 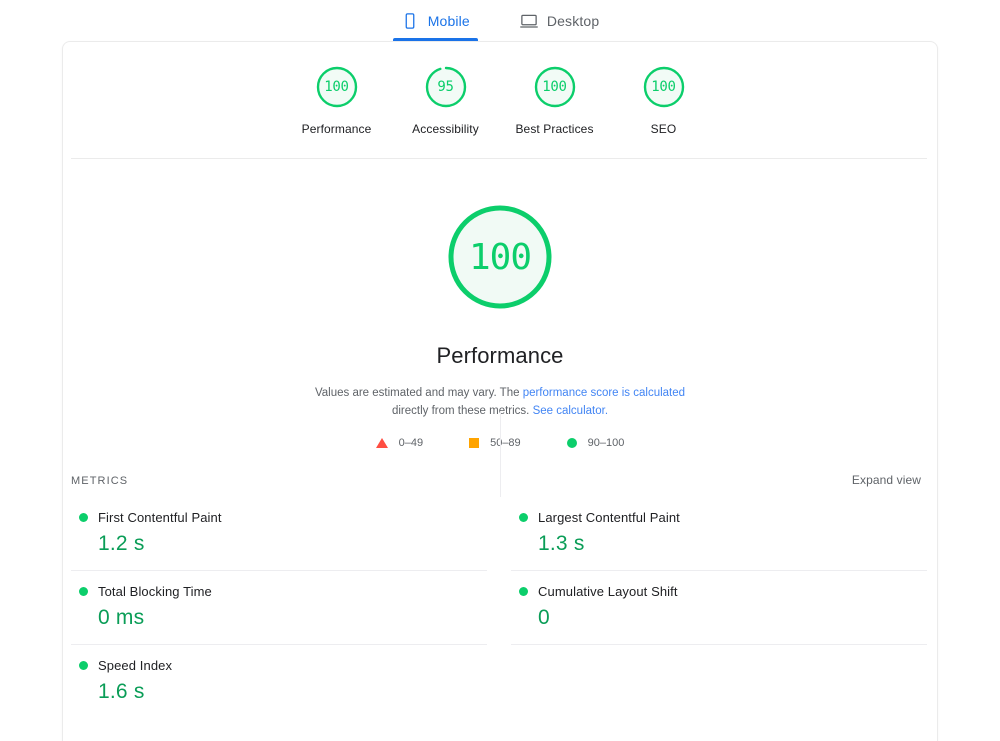 I want to click on performance-score-value: 100, so click(x=500, y=257).